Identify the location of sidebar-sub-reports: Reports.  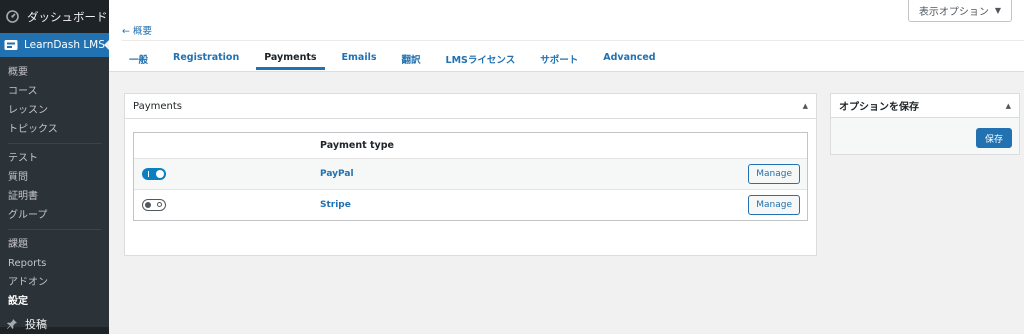
(54, 263).